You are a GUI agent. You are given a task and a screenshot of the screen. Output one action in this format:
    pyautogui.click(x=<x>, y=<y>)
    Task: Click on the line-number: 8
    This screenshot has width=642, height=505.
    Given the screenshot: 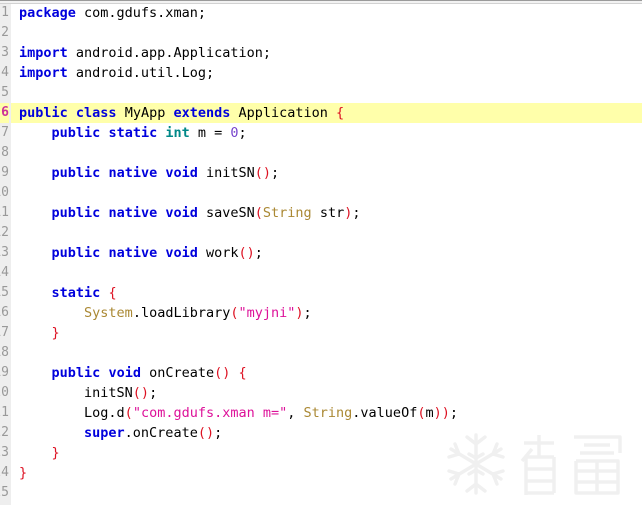 What is the action you would take?
    pyautogui.click(x=4, y=153)
    